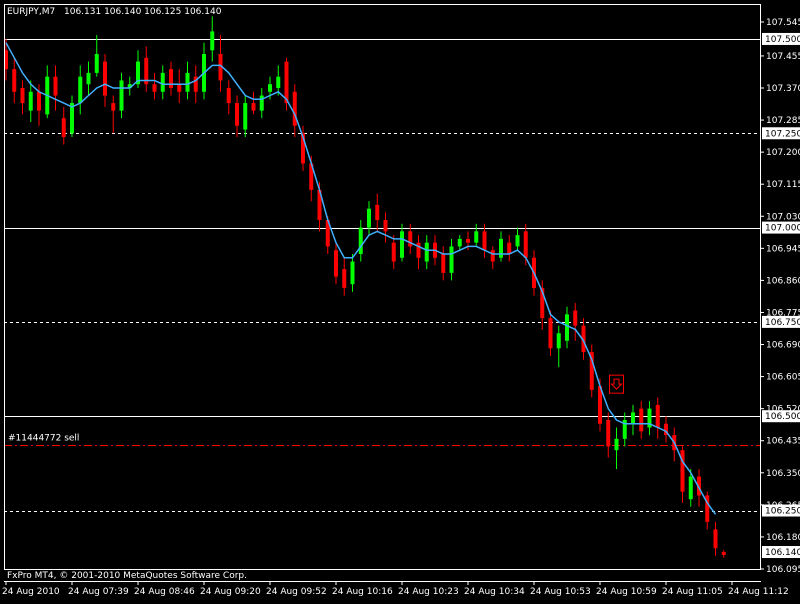  I want to click on time-tick-label: 24 Aug 11:05, so click(692, 592).